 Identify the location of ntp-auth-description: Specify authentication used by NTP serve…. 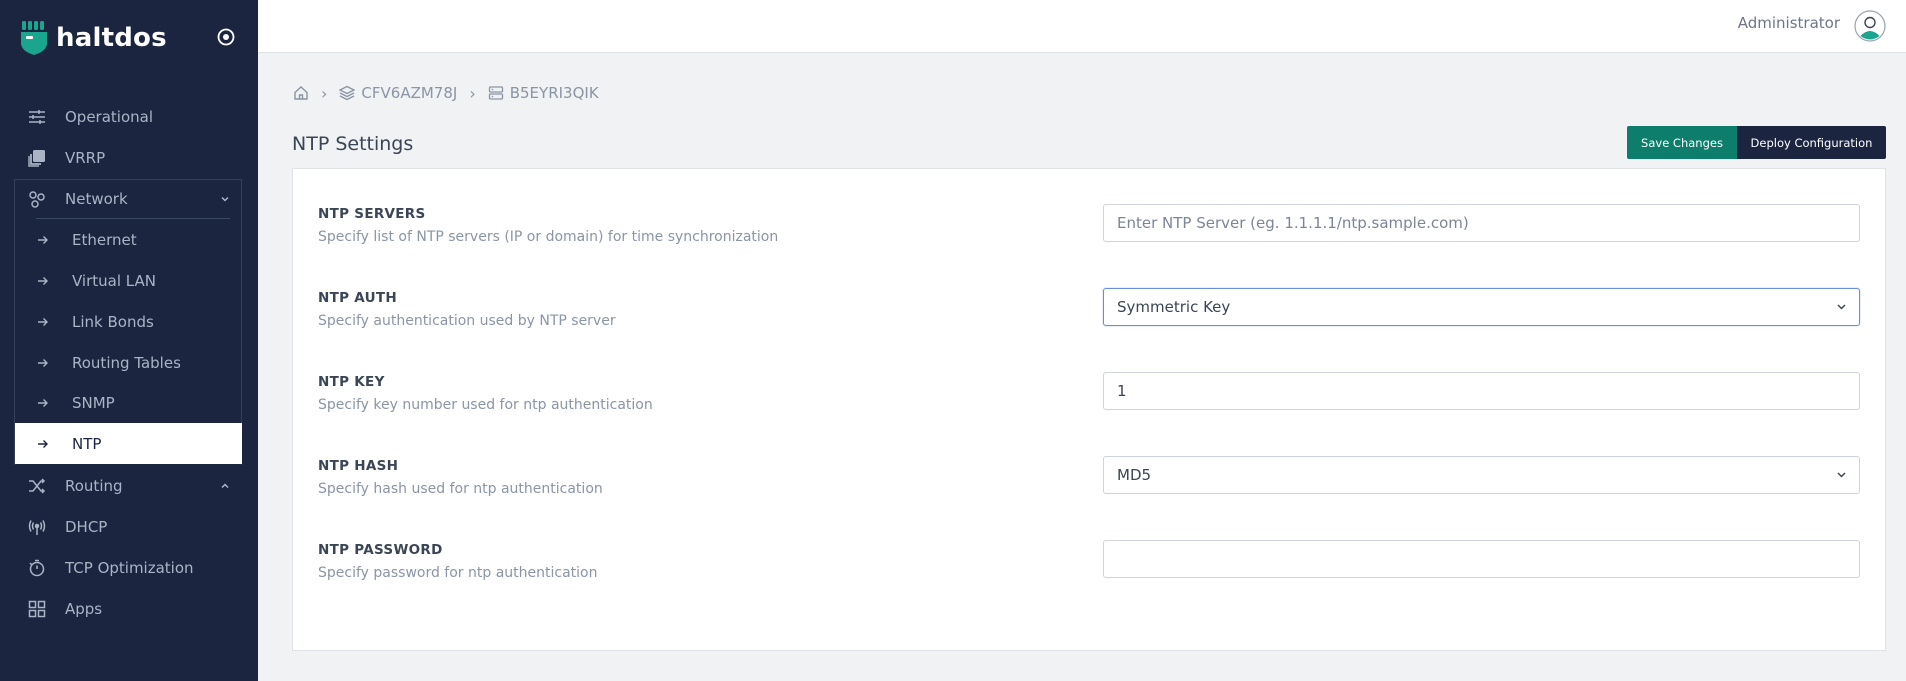
(467, 321).